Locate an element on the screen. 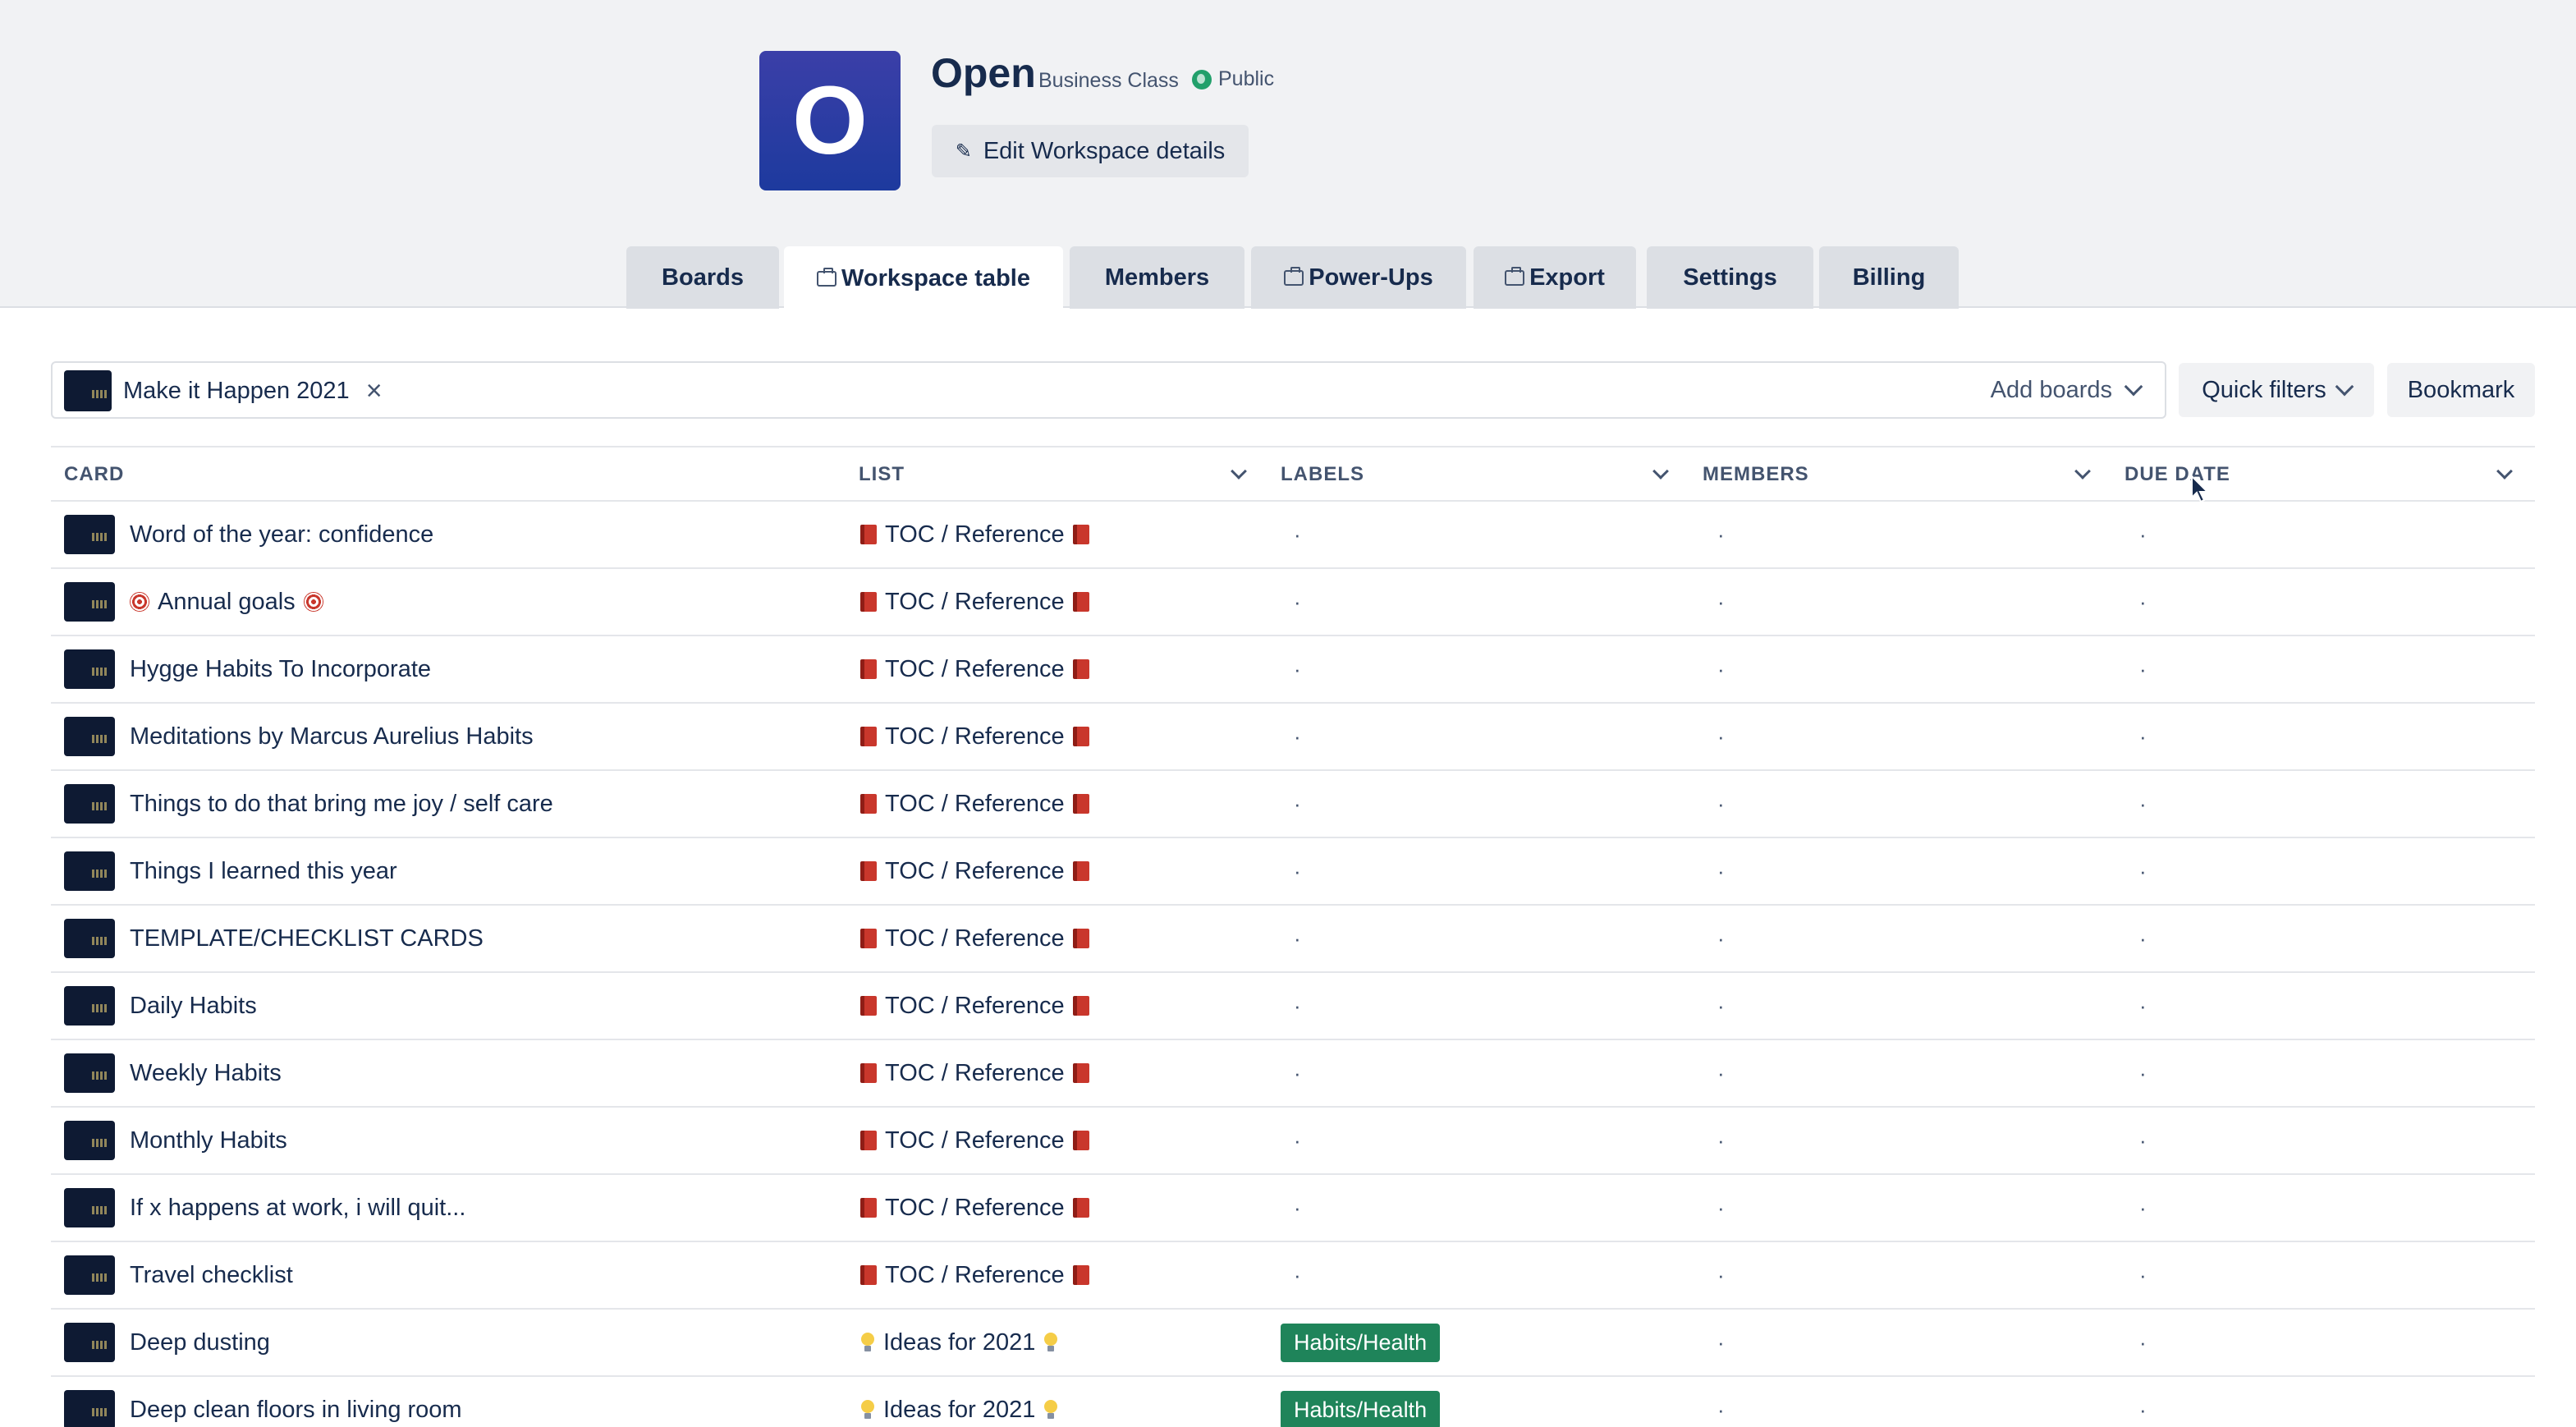 The width and height of the screenshot is (2576, 1427). close-icon: × is located at coordinates (375, 391).